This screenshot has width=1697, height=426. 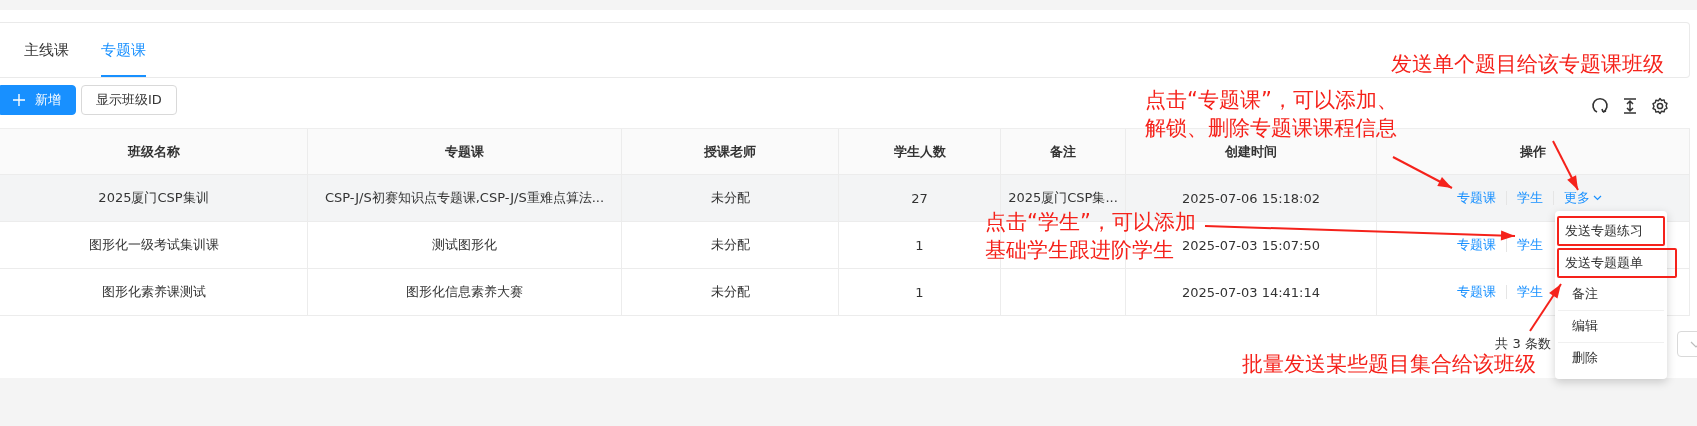 What do you see at coordinates (920, 151) in the screenshot?
I see `column-header: 学生人数` at bounding box center [920, 151].